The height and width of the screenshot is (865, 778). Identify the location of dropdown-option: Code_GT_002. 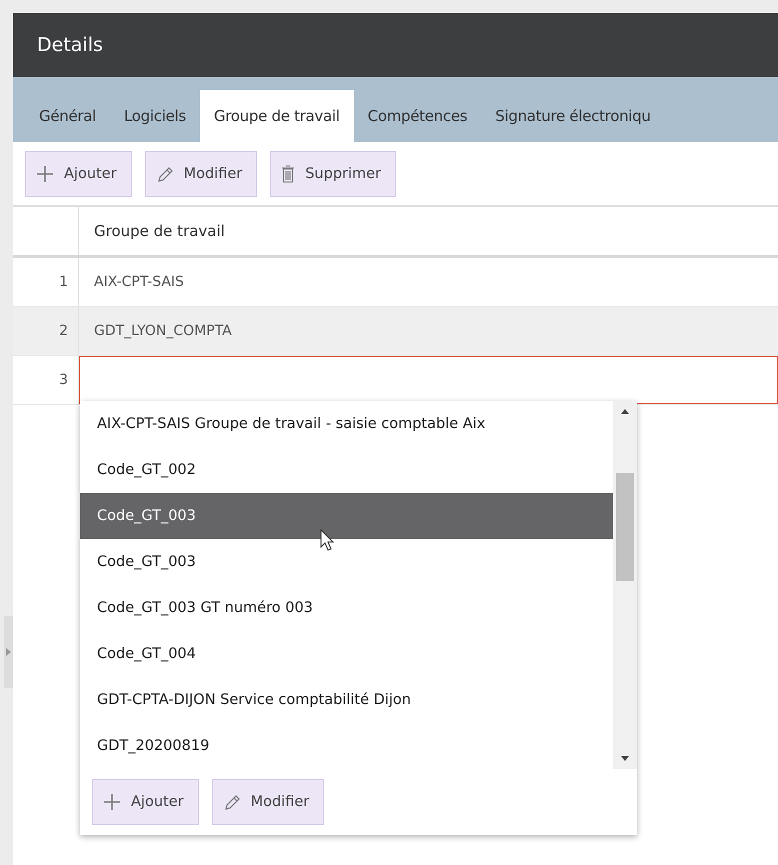
(346, 470).